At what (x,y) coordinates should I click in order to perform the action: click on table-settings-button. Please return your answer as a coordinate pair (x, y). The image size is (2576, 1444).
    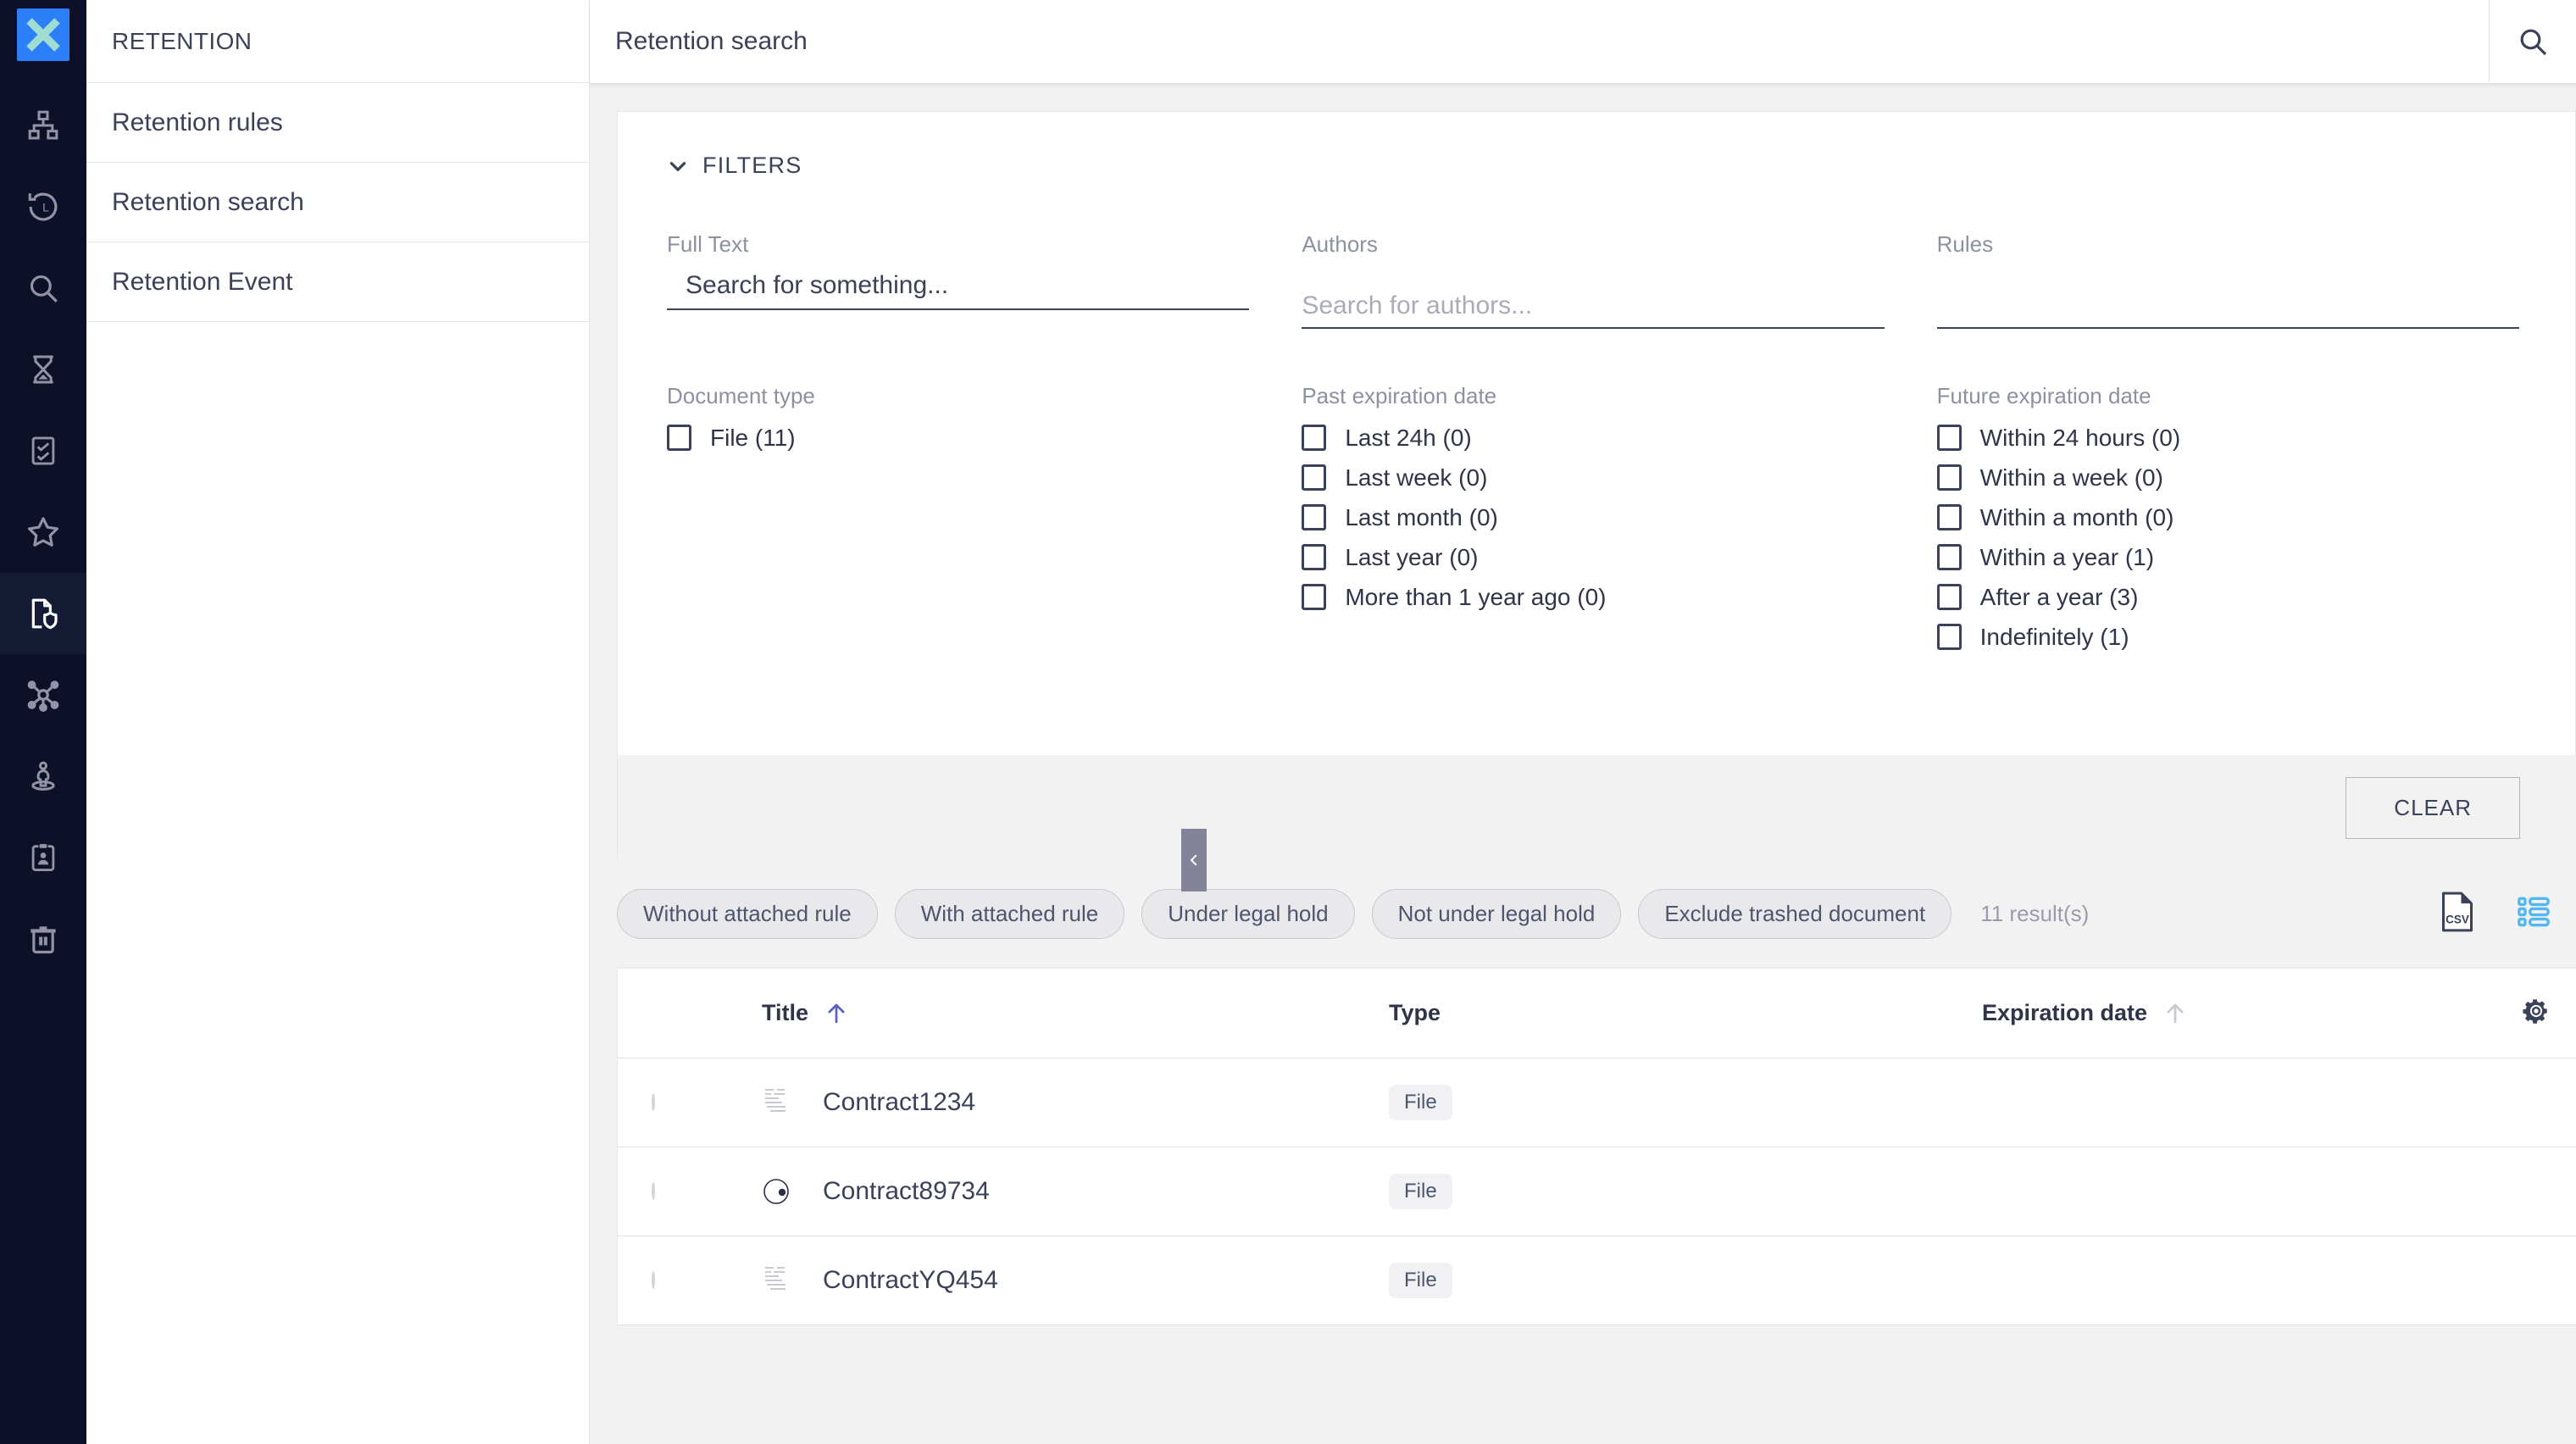
    Looking at the image, I should click on (2536, 1013).